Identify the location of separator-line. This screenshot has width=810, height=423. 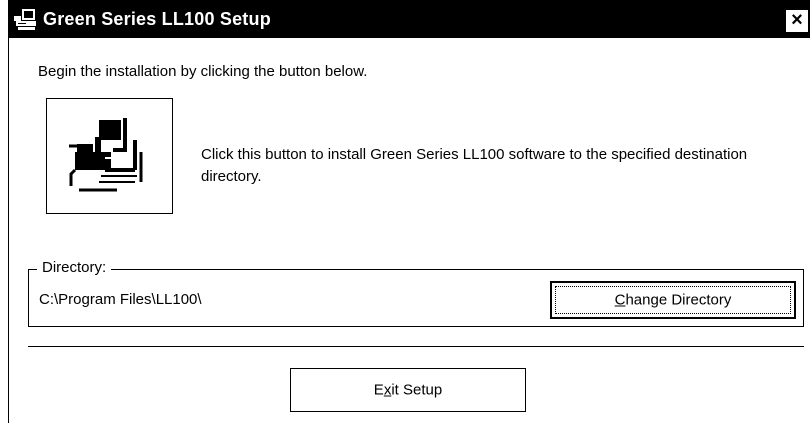
(416, 346).